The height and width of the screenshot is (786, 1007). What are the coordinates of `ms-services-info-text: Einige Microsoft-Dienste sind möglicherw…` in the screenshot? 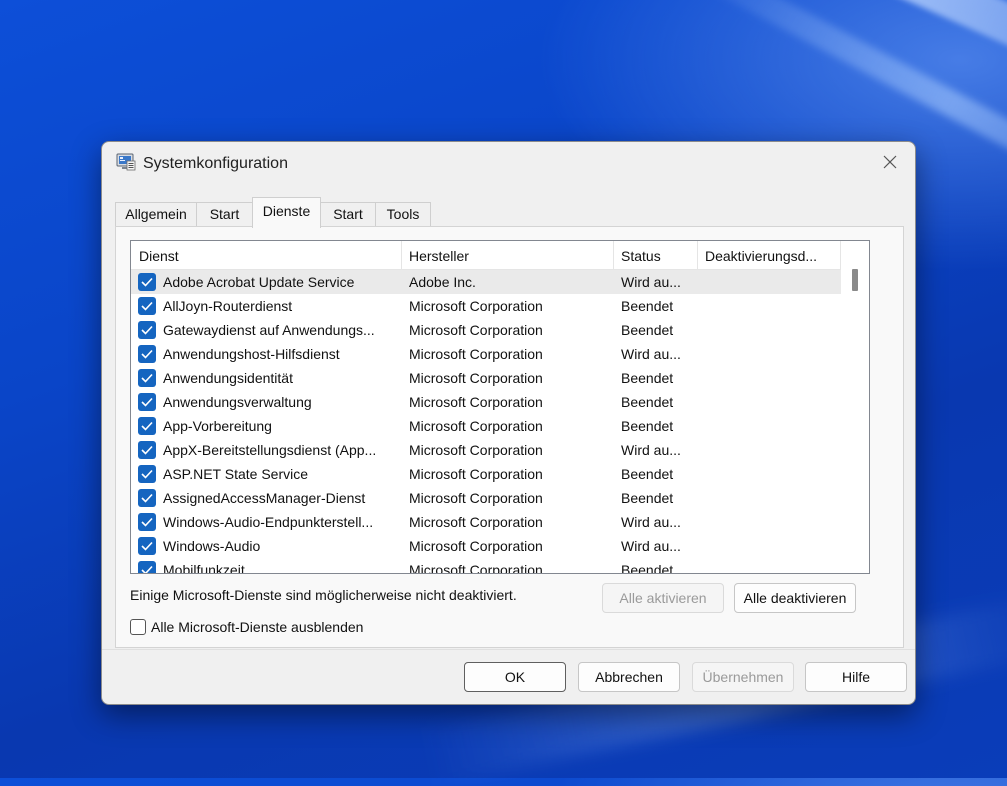 It's located at (323, 595).